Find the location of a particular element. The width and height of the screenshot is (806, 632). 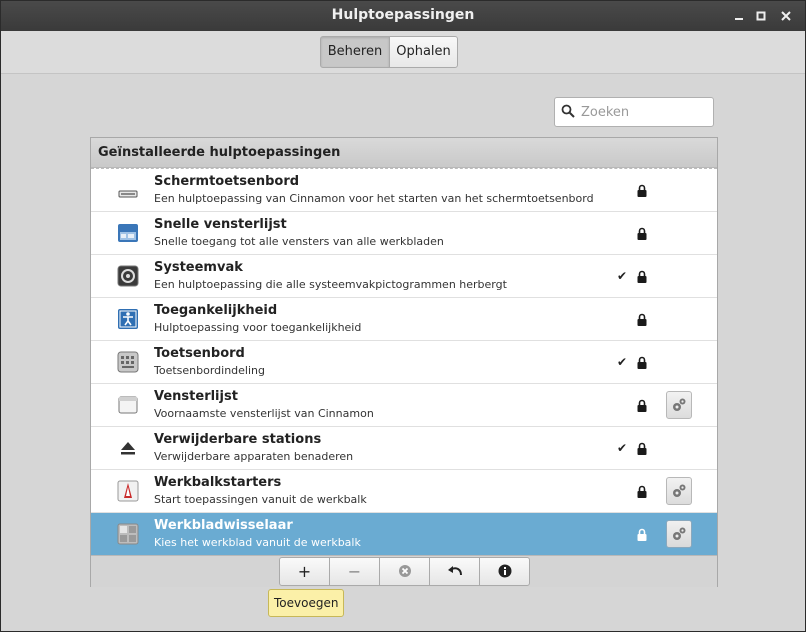

workspace-switcher-icon is located at coordinates (128, 534).